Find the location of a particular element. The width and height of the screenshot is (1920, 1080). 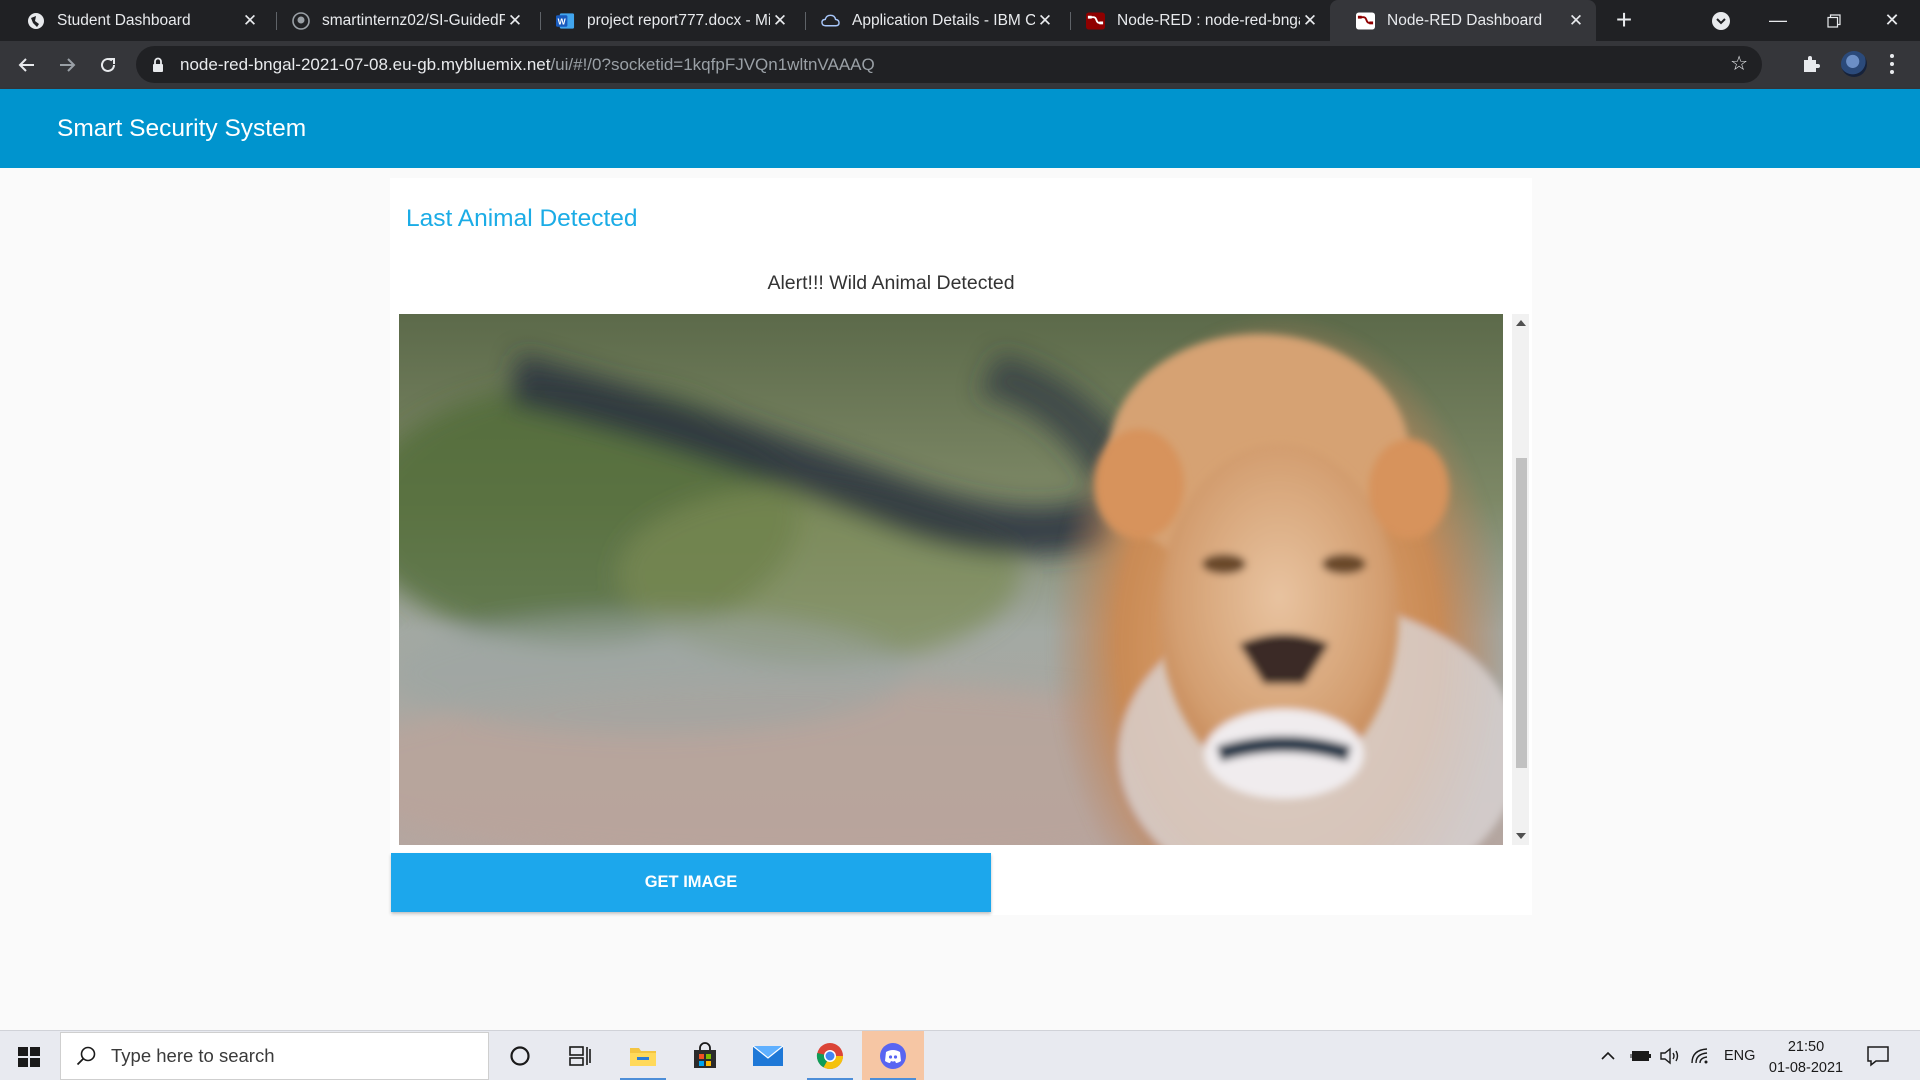

globe-icon is located at coordinates (35, 20).